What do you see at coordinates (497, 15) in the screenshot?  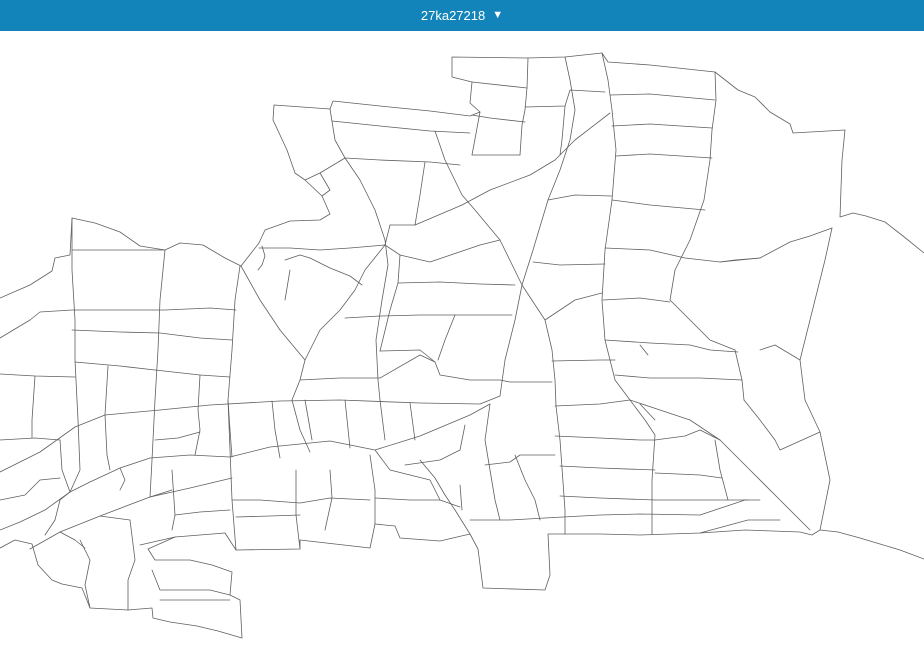 I see `triangle-down-icon: ▼` at bounding box center [497, 15].